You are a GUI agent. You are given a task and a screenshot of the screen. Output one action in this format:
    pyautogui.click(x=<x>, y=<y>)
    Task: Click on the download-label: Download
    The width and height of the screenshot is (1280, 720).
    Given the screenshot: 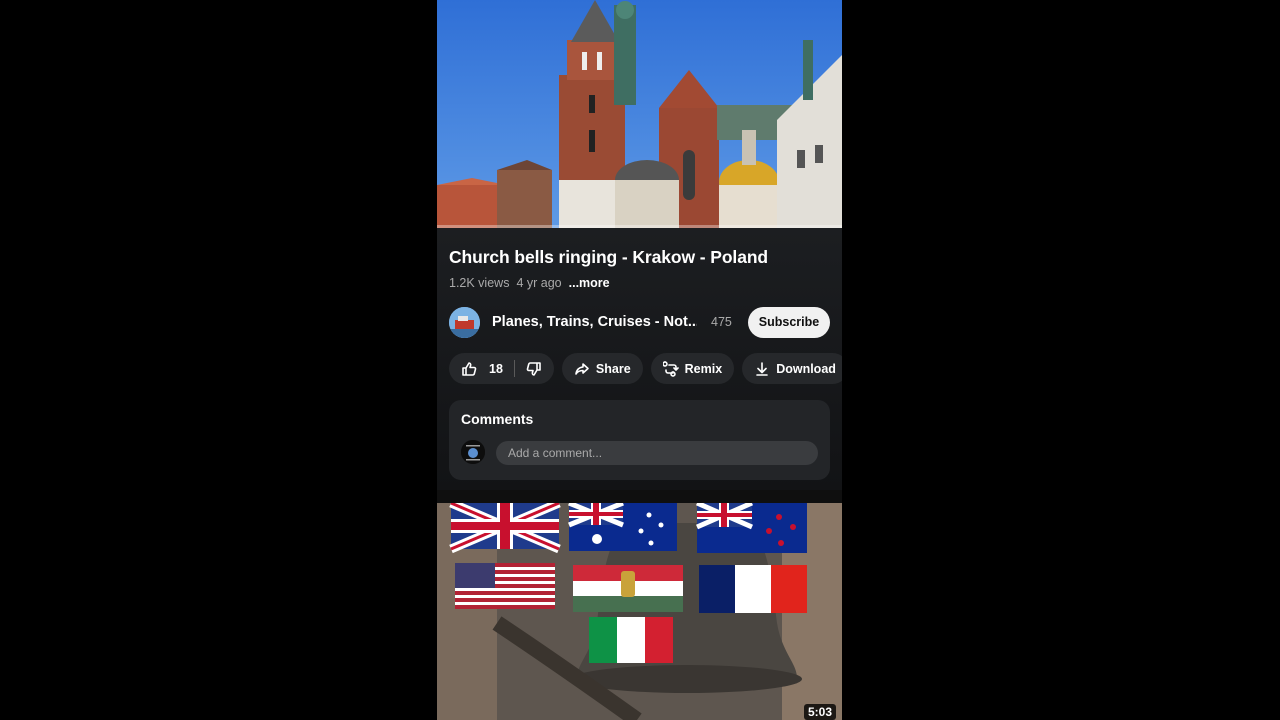 What is the action you would take?
    pyautogui.click(x=806, y=368)
    